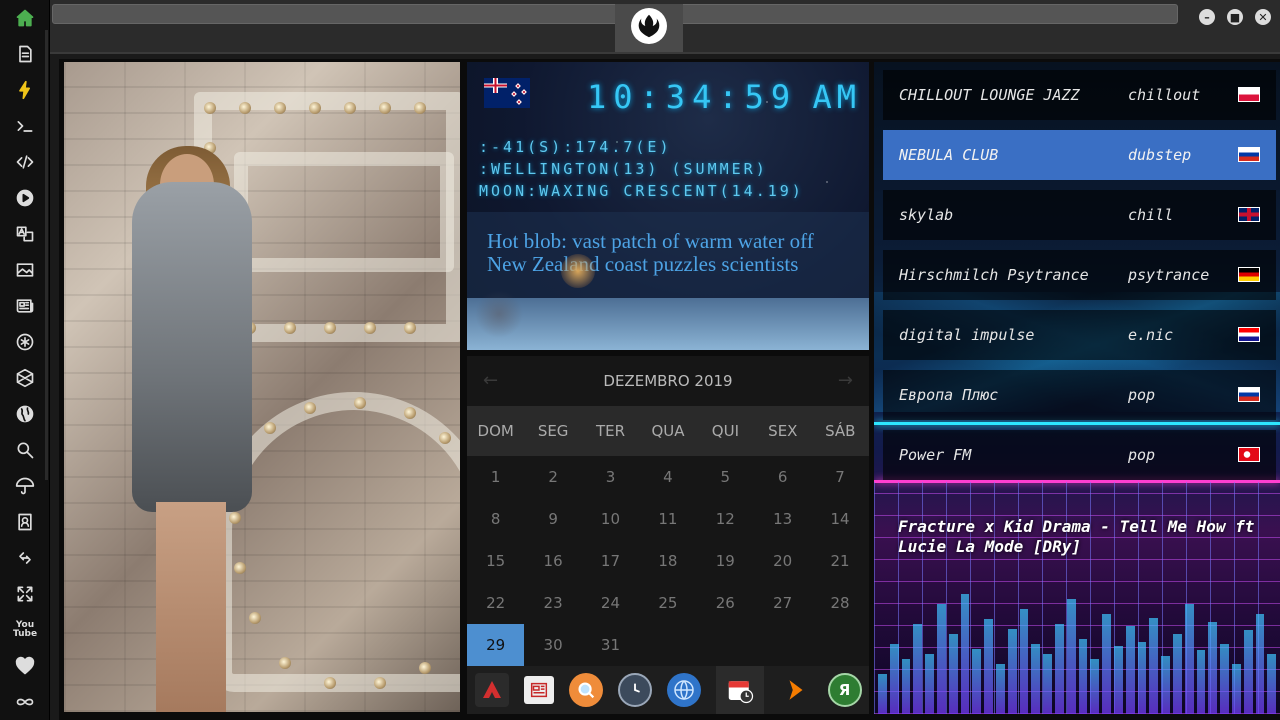  Describe the element at coordinates (25, 162) in the screenshot. I see `code-icon` at that location.